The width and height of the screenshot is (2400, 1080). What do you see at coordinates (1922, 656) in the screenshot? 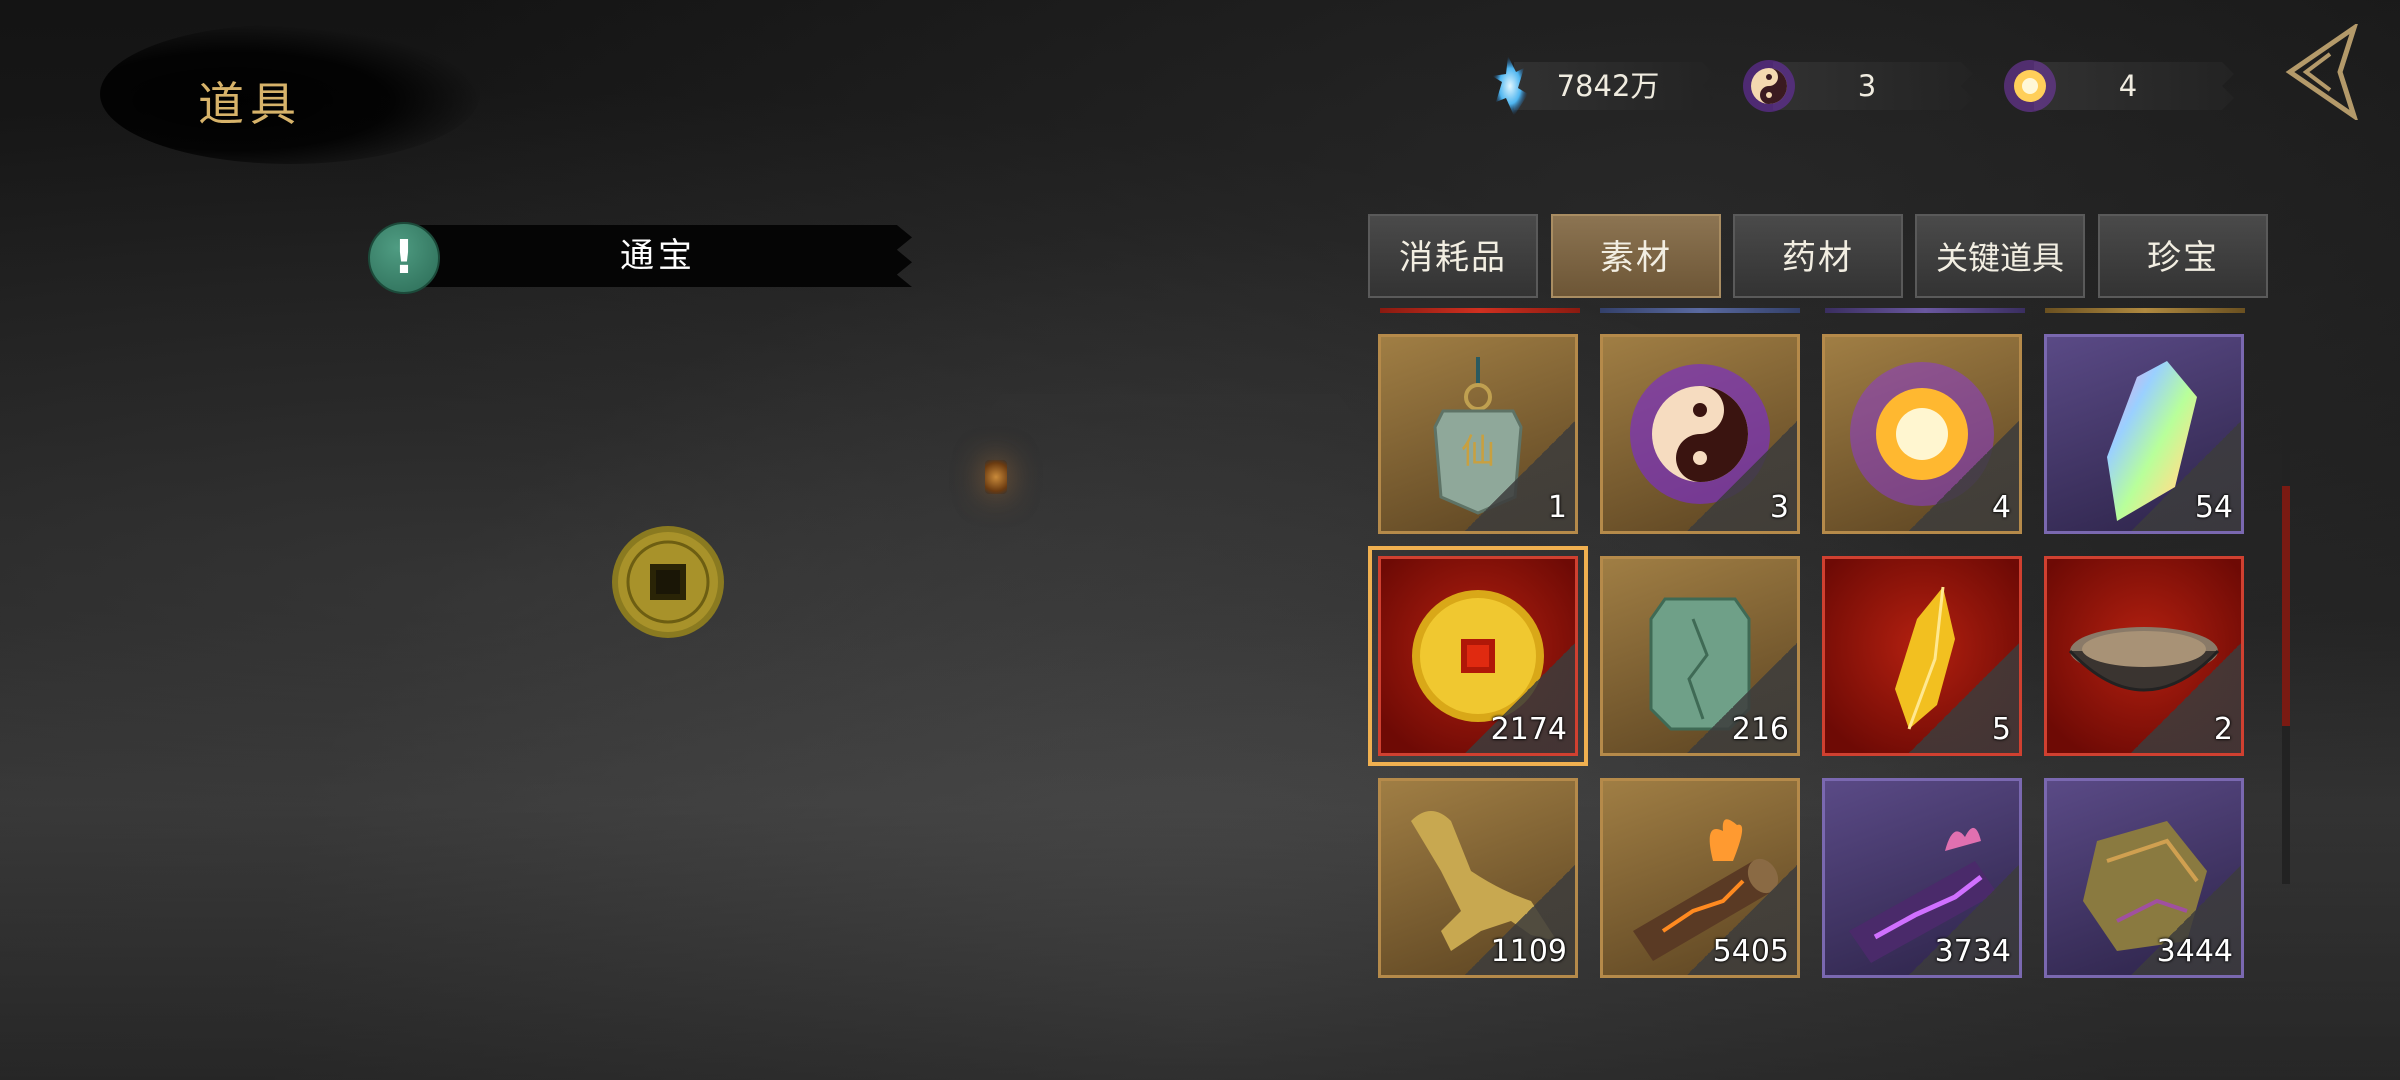
I see `inventory-slot: 5` at bounding box center [1922, 656].